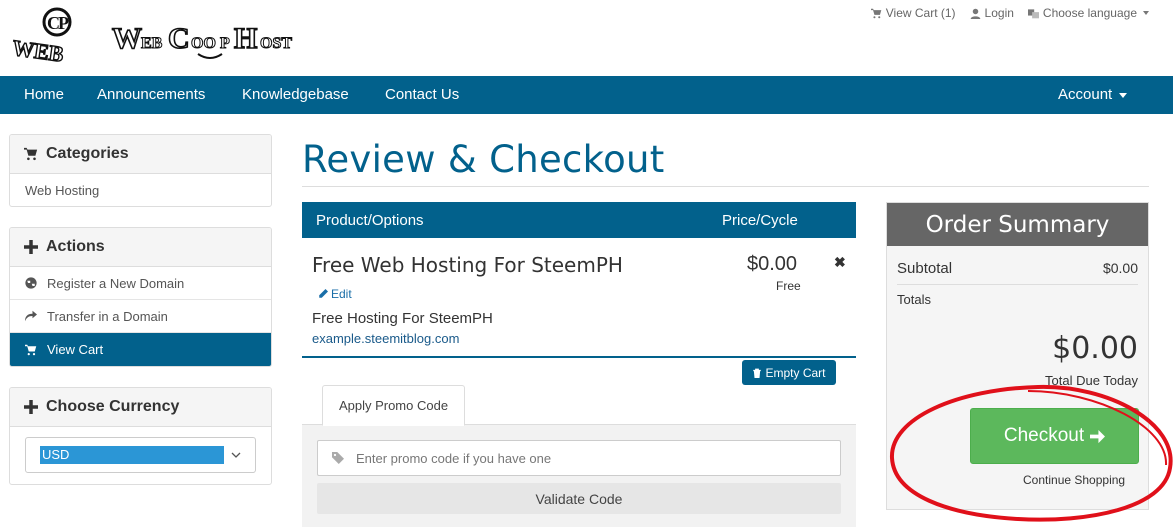 This screenshot has width=1173, height=527. I want to click on view-cart-link: View Cart (1), so click(913, 13).